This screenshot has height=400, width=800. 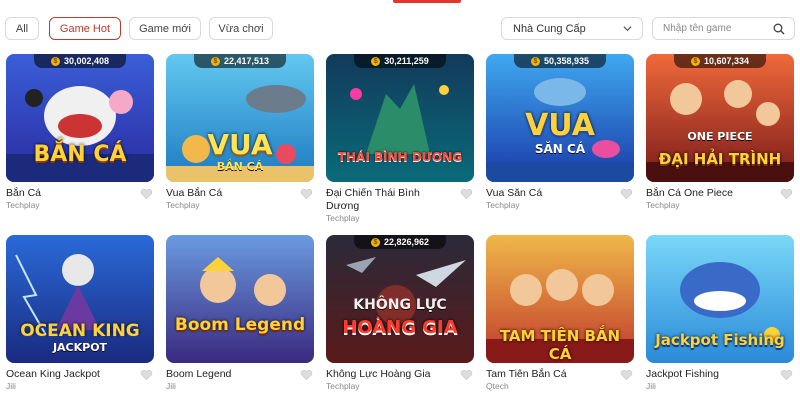 I want to click on game-thumbnail: TAM TIÊN BẮN CÁ, so click(x=560, y=299).